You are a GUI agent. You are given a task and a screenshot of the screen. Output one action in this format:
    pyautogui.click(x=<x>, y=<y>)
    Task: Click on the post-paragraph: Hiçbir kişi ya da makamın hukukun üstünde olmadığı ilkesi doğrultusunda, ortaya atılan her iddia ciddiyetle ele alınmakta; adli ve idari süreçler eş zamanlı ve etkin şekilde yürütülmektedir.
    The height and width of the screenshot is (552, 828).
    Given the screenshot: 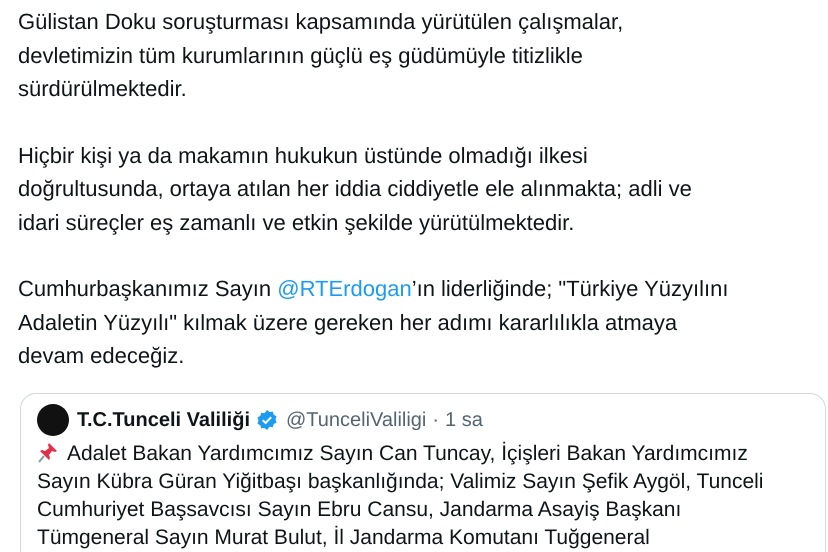 What is the action you would take?
    pyautogui.click(x=355, y=189)
    